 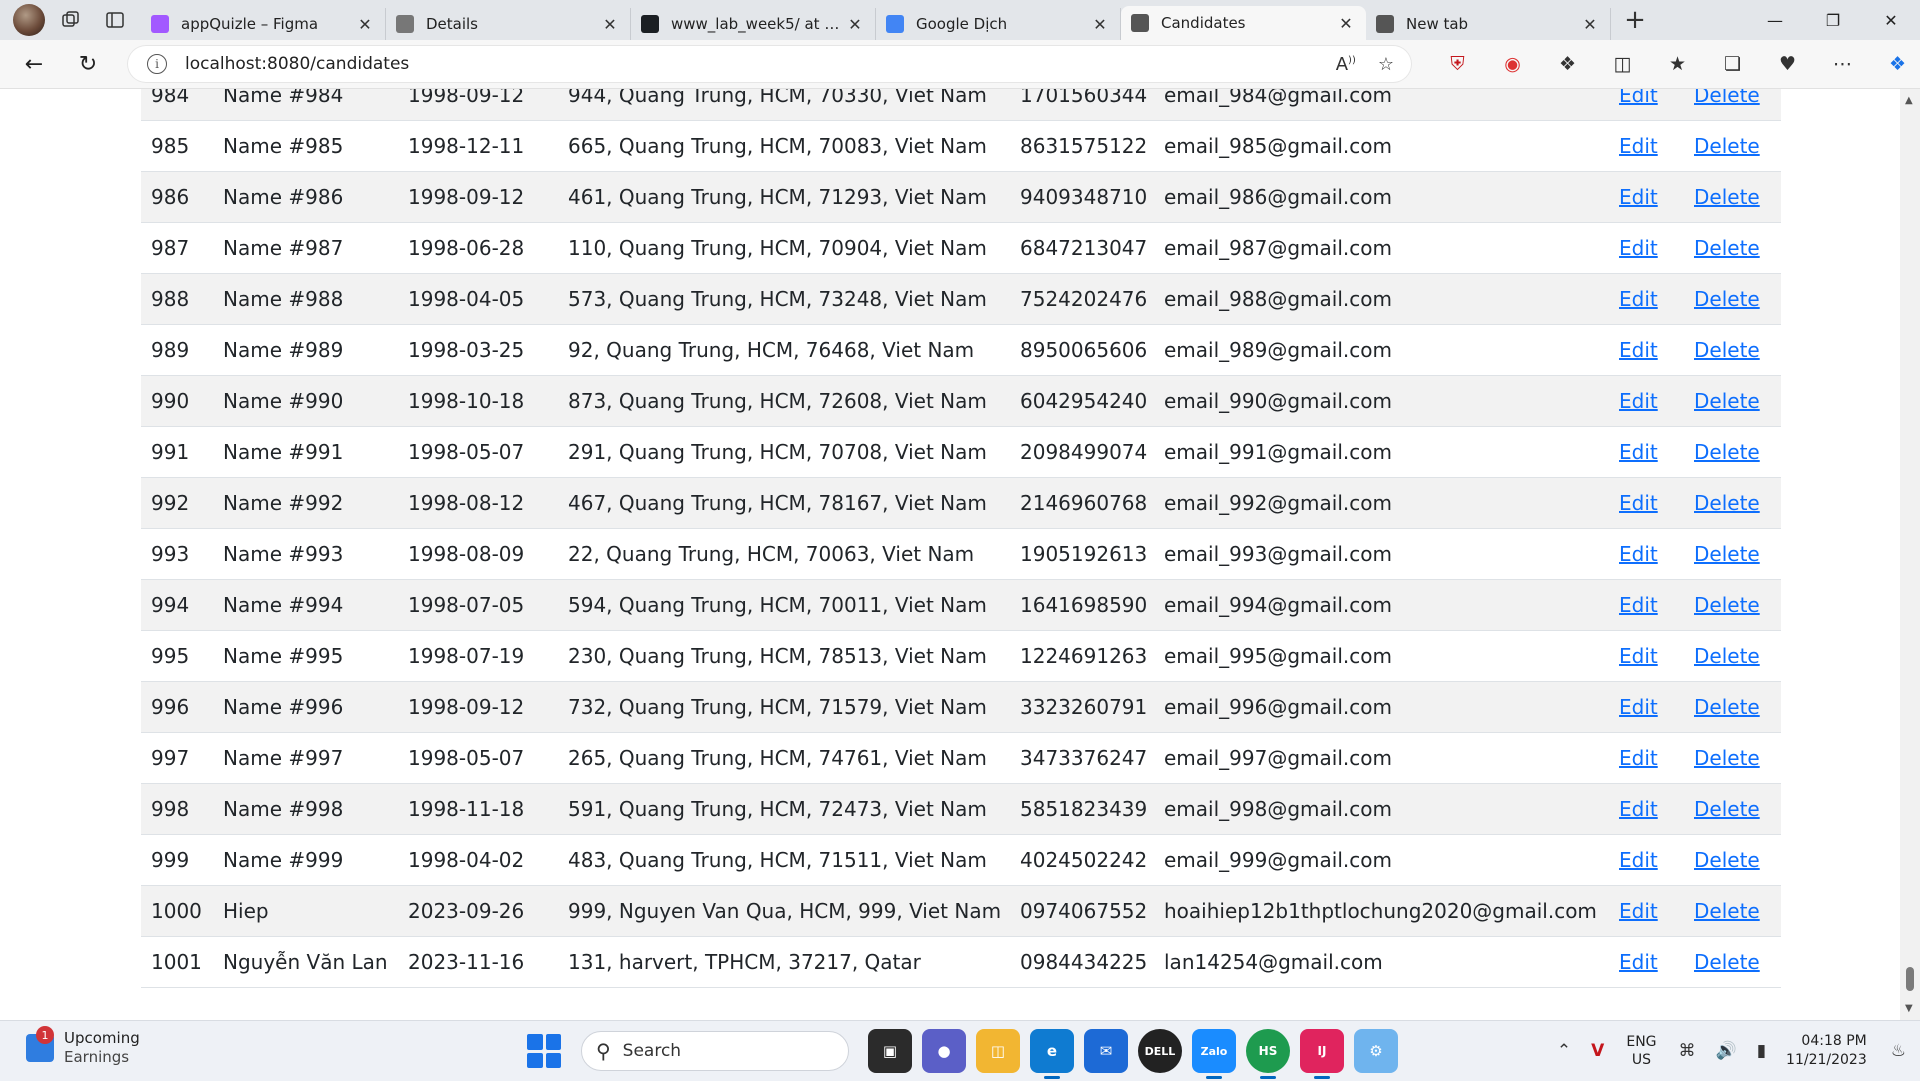 I want to click on favorites-icon: ★, so click(x=1677, y=64).